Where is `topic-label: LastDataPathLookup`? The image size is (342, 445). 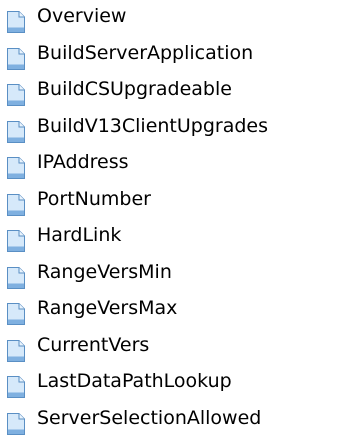
topic-label: LastDataPathLookup is located at coordinates (134, 381).